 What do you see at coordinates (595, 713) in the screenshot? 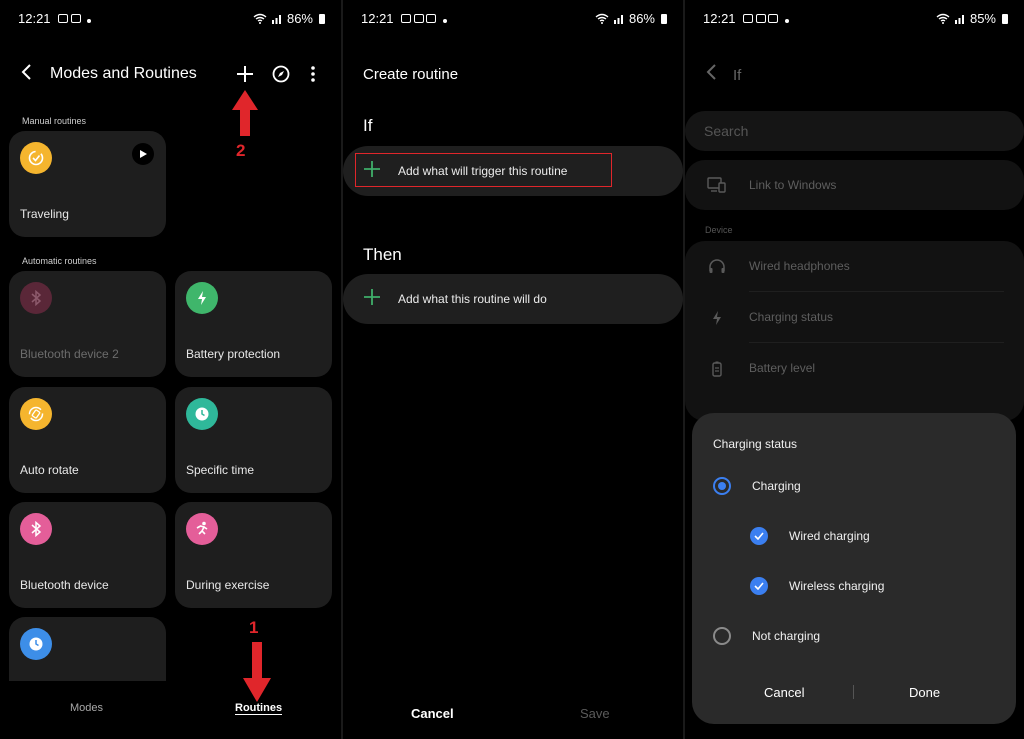
I see `save-button: Save` at bounding box center [595, 713].